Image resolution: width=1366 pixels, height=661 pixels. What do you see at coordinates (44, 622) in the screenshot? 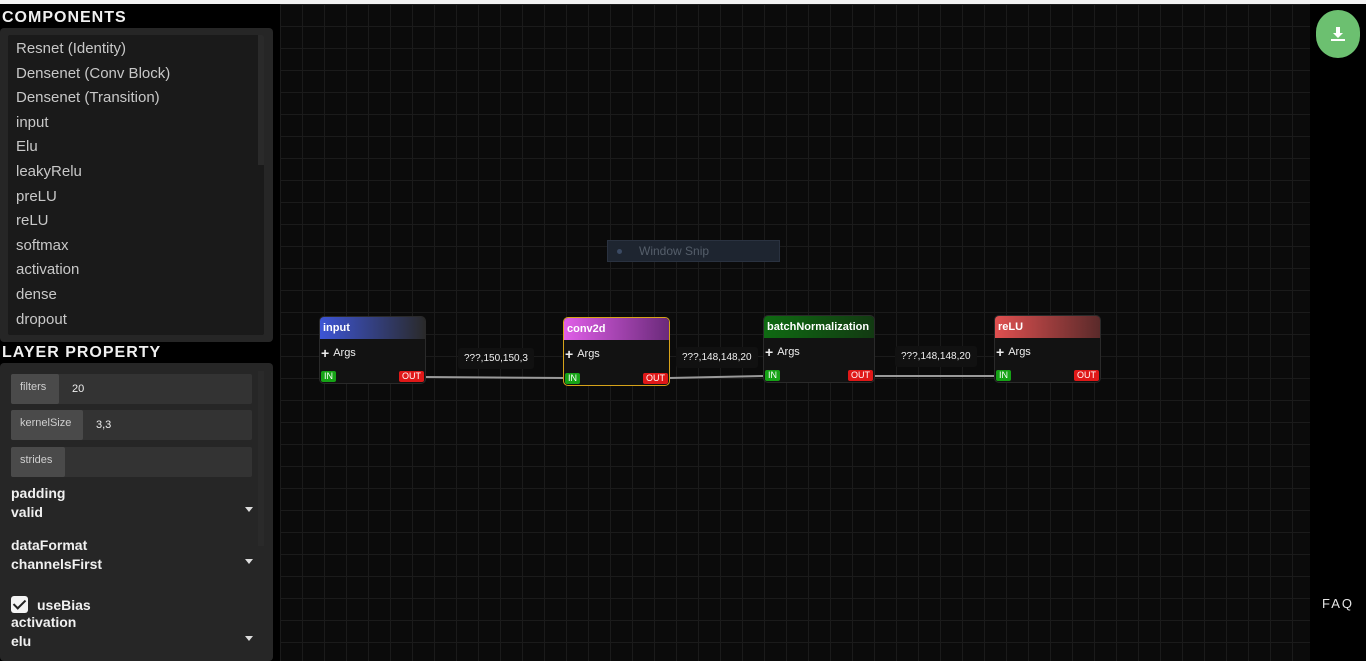
I see `activation-label: activation` at bounding box center [44, 622].